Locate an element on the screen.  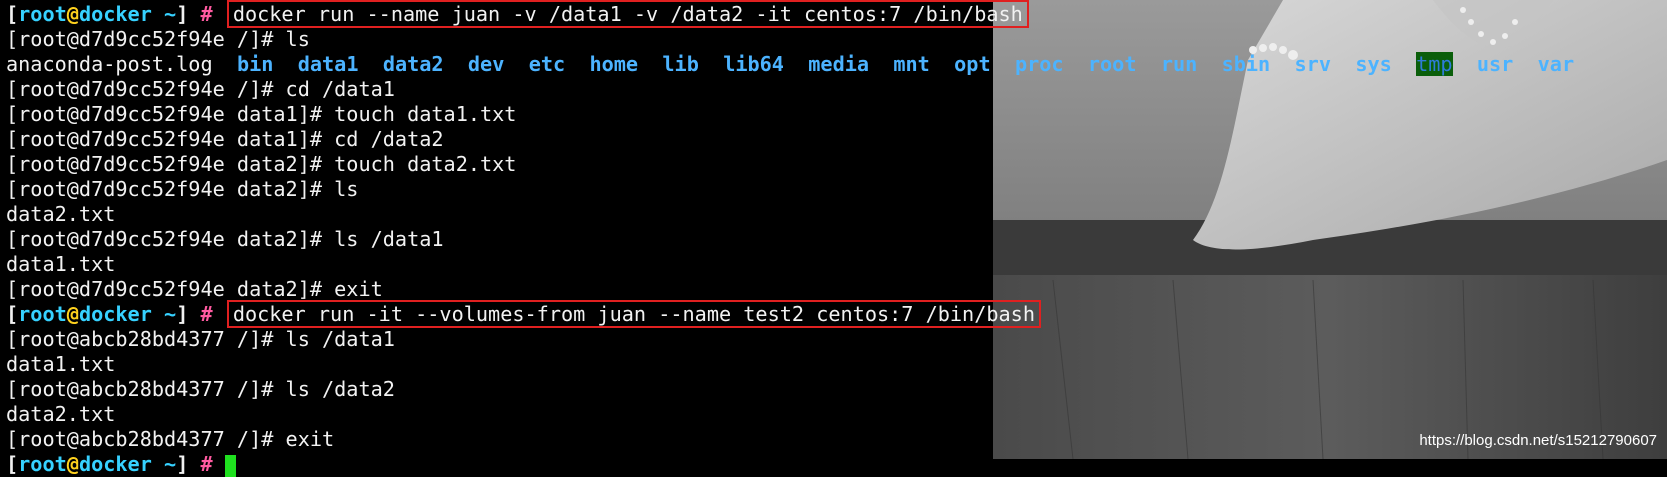
terminal-line: [root@d7d9cc52f94e data2]# ls is located at coordinates (836, 189).